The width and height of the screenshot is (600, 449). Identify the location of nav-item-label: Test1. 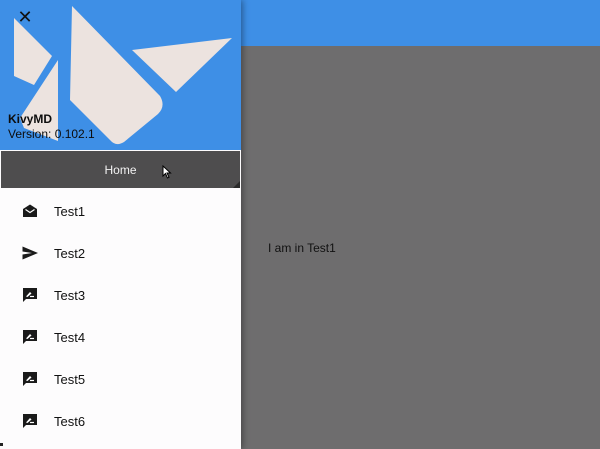
(70, 211).